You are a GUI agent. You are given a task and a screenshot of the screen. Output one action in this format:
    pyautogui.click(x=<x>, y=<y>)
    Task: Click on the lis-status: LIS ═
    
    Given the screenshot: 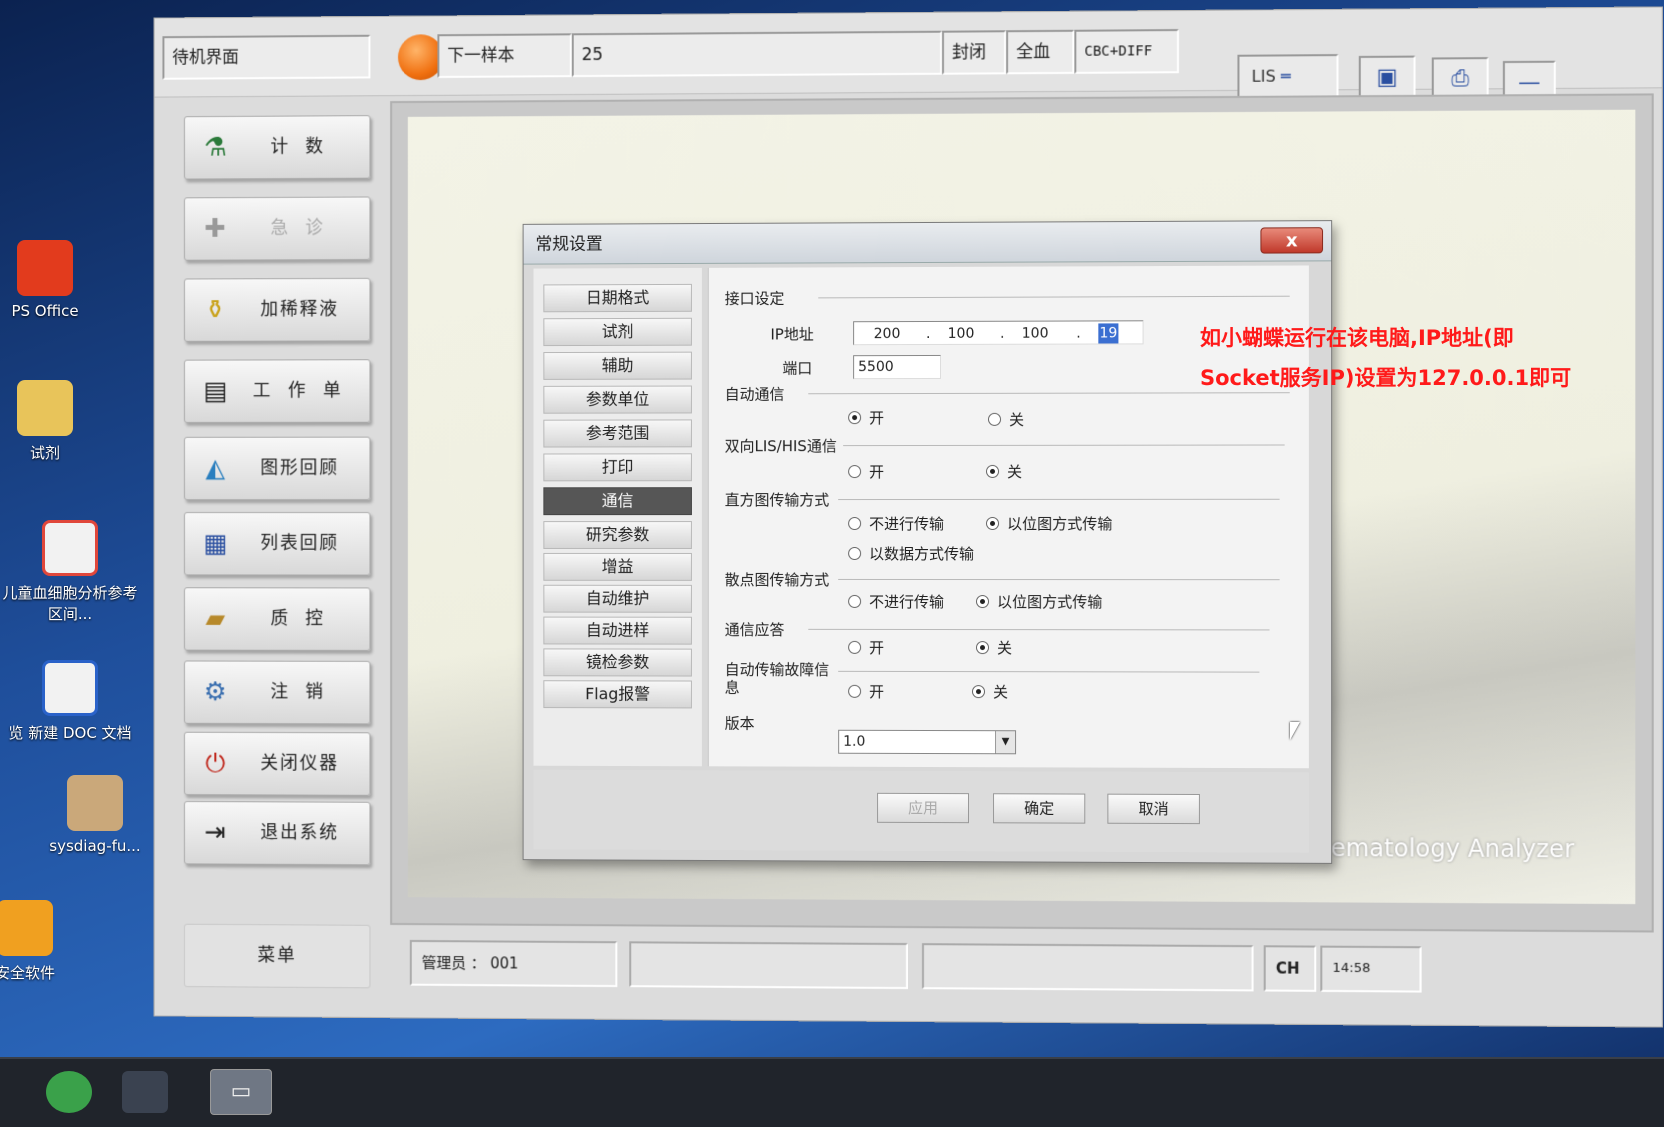 What is the action you would take?
    pyautogui.click(x=1287, y=76)
    